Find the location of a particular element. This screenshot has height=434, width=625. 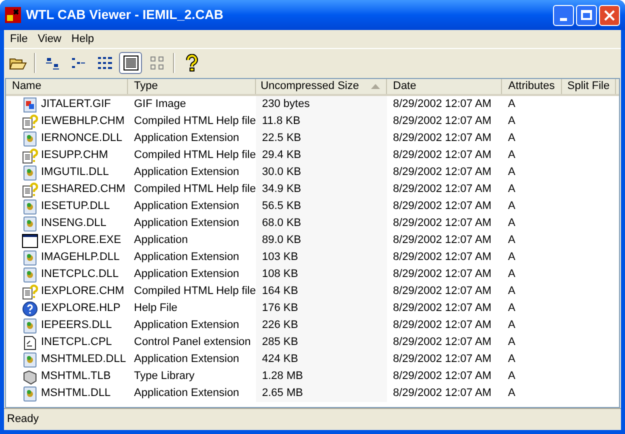

table-cell-text: MSHTML.DLL is located at coordinates (76, 394).